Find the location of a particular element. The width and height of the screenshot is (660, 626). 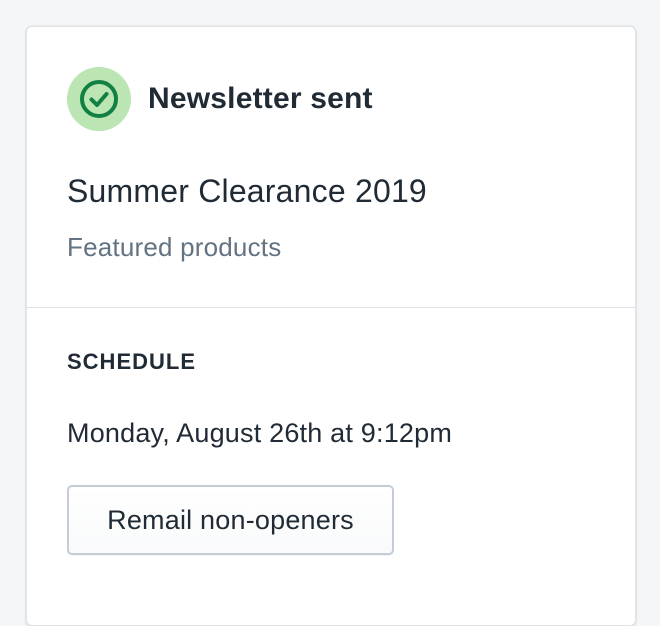

schedule-date: Monday, August 26th at 9:12pm is located at coordinates (260, 433).